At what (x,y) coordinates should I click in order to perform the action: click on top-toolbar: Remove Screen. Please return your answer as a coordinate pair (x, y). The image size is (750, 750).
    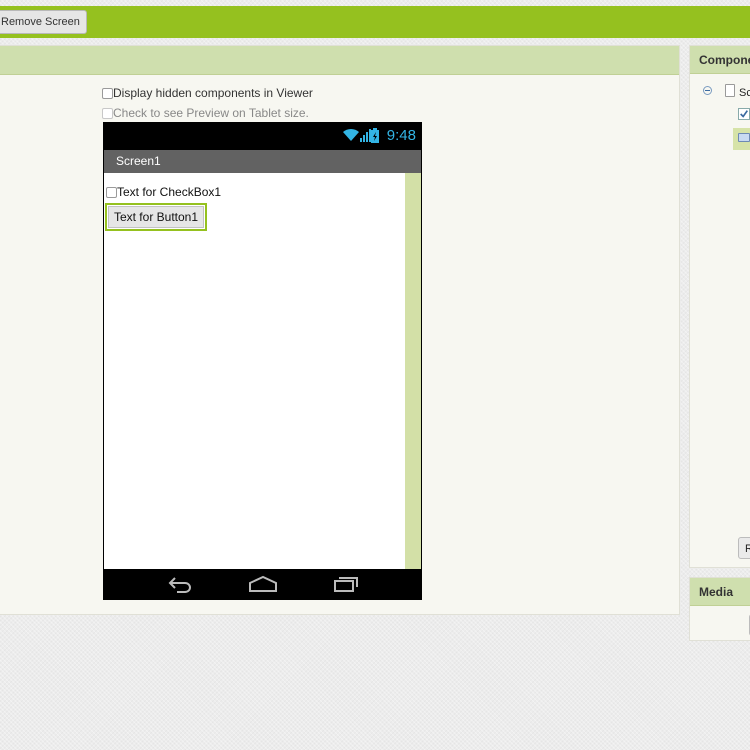
    Looking at the image, I should click on (375, 22).